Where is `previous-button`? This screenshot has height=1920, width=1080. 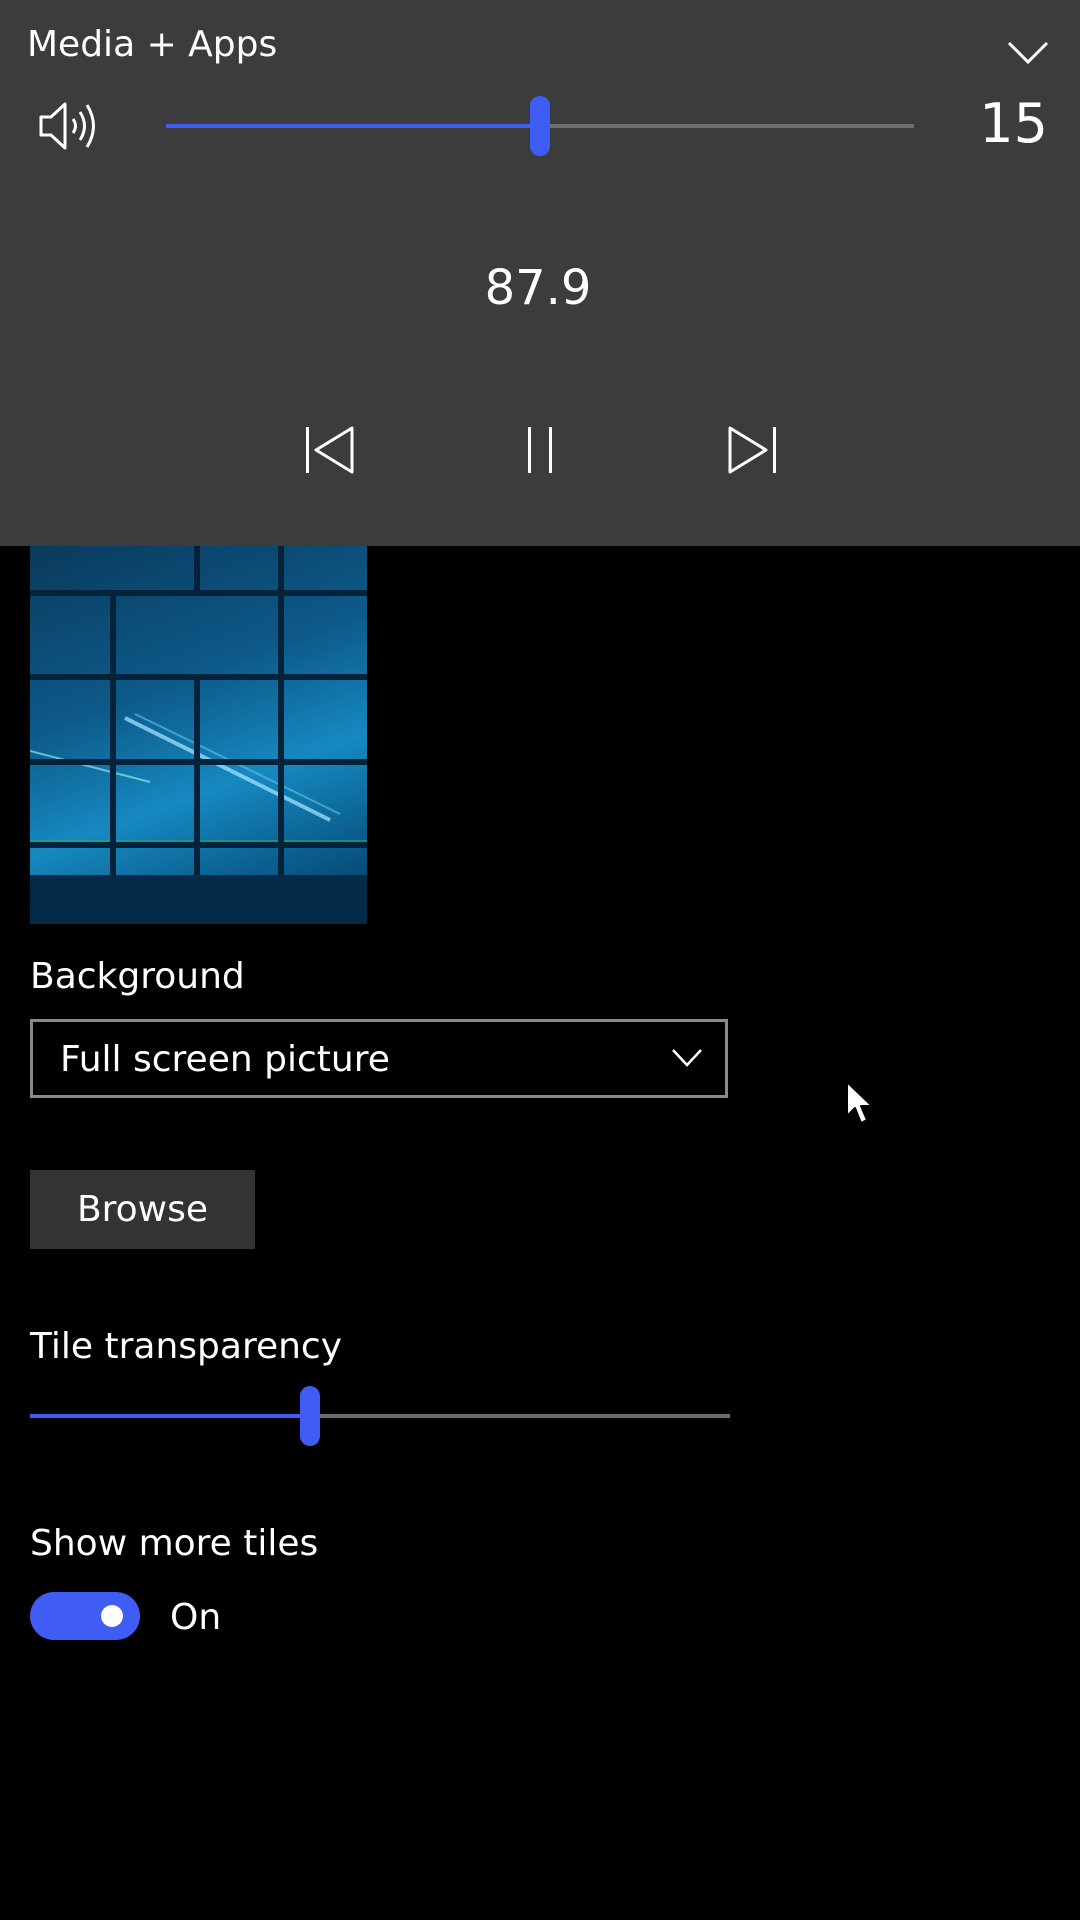 previous-button is located at coordinates (330, 450).